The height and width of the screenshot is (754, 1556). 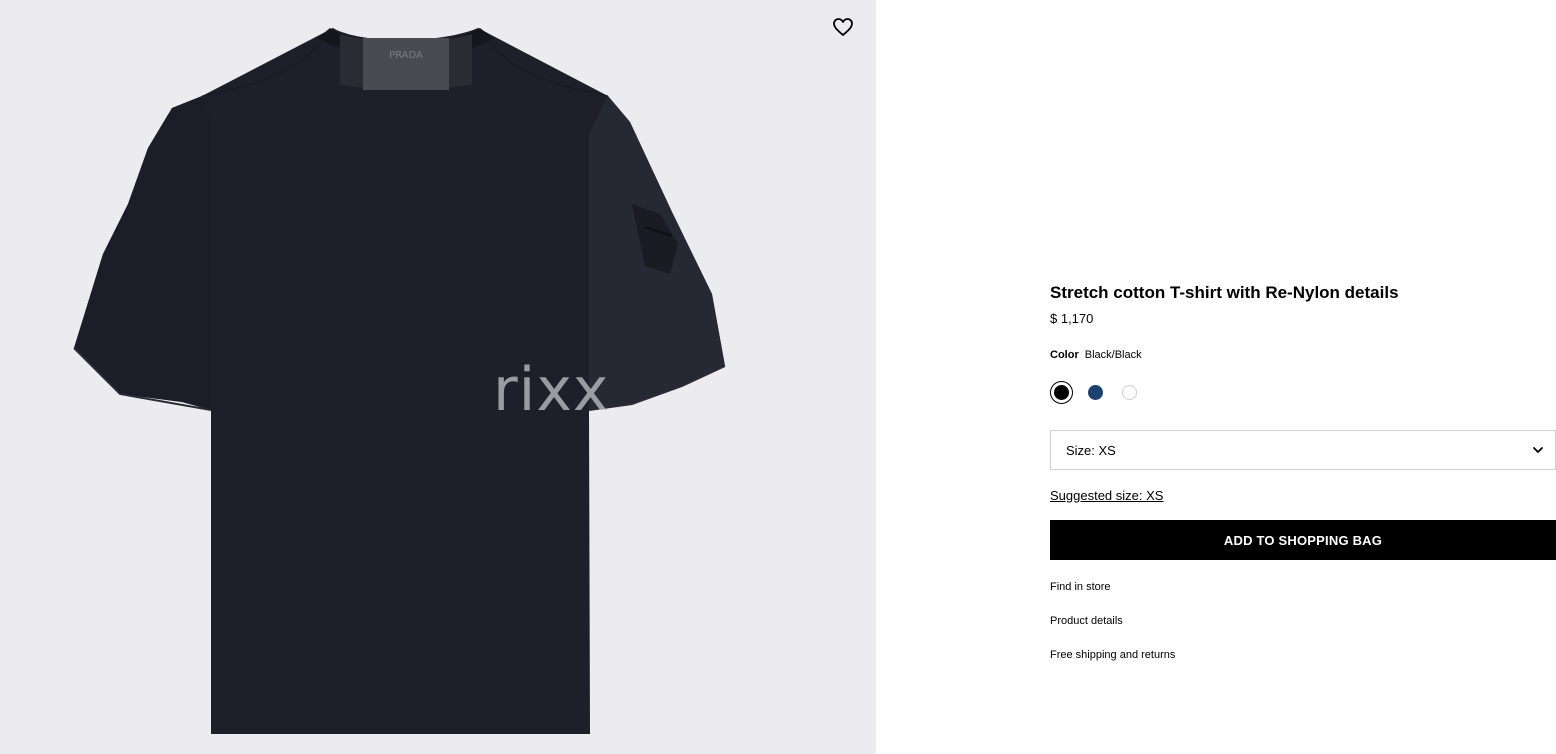 I want to click on wishlist-button, so click(x=843, y=27).